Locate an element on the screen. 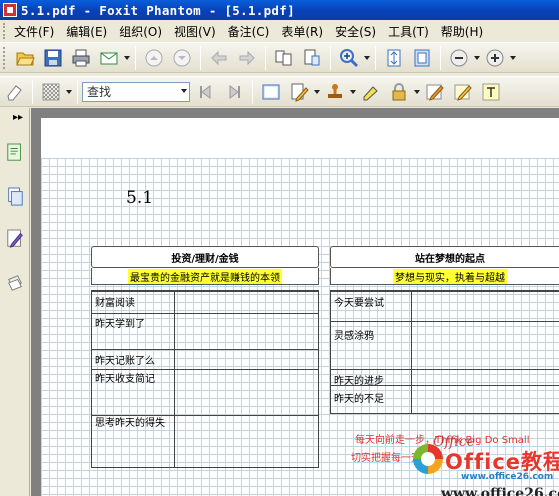 The image size is (559, 496). circle-up-icon is located at coordinates (154, 57).